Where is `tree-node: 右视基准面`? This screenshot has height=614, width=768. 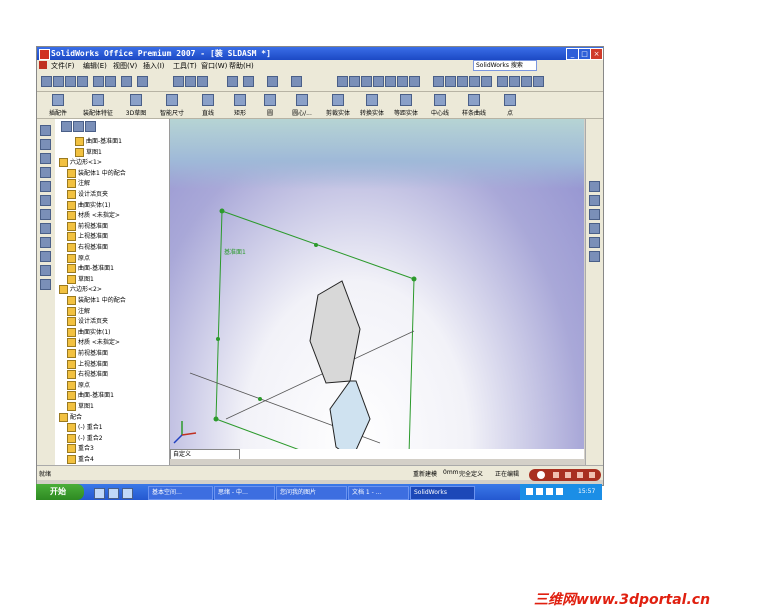
tree-node: 右视基准面 is located at coordinates (87, 375).